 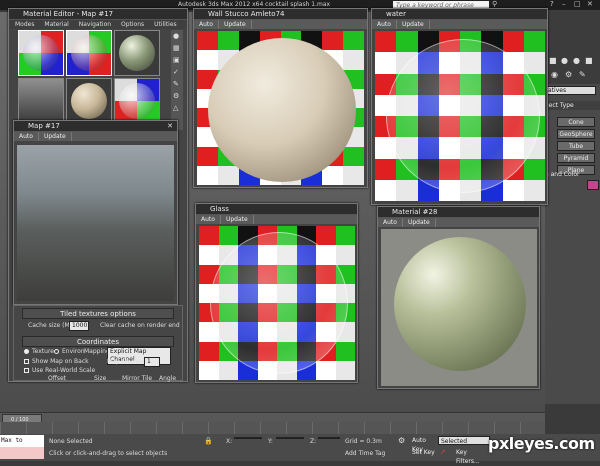 I want to click on cache-size-field: 1000, so click(x=79, y=326).